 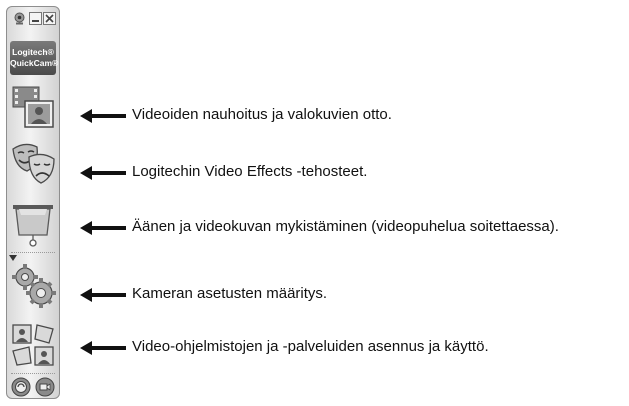 I want to click on video-photo-button, so click(x=33, y=107).